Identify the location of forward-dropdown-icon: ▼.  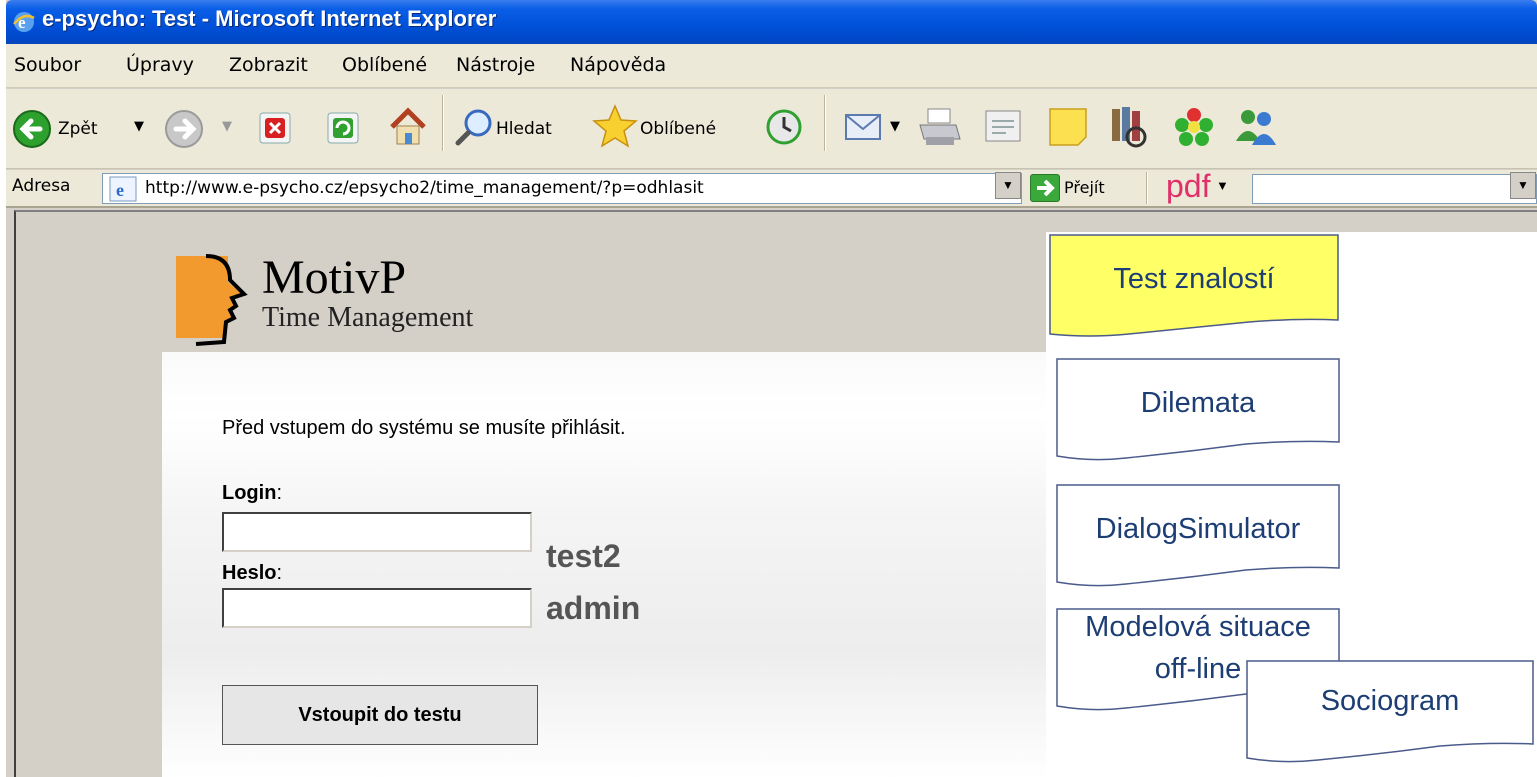
(227, 126).